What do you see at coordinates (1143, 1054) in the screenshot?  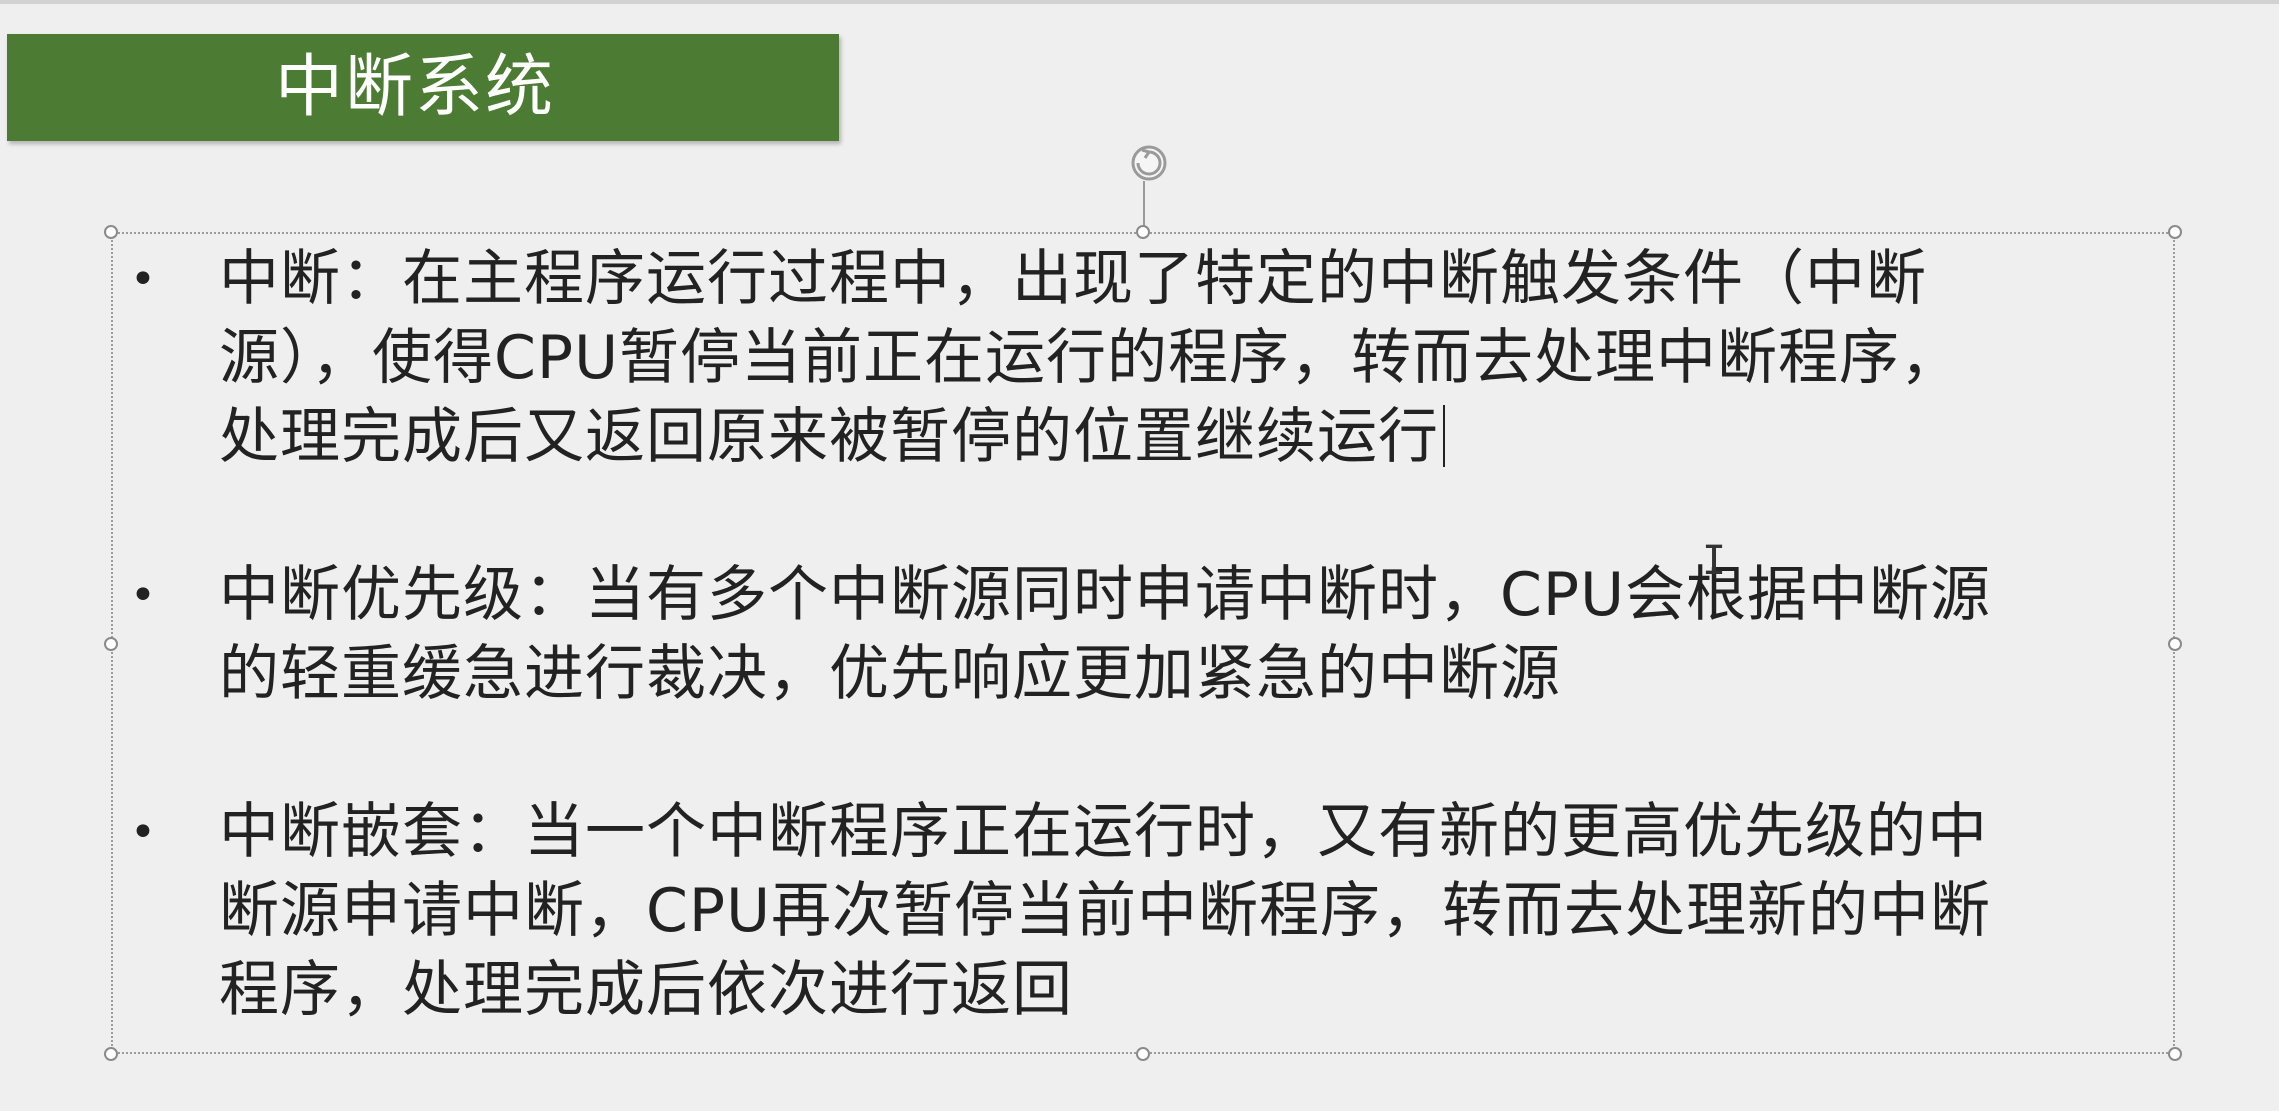 I see `resize-handle-bottom-middle` at bounding box center [1143, 1054].